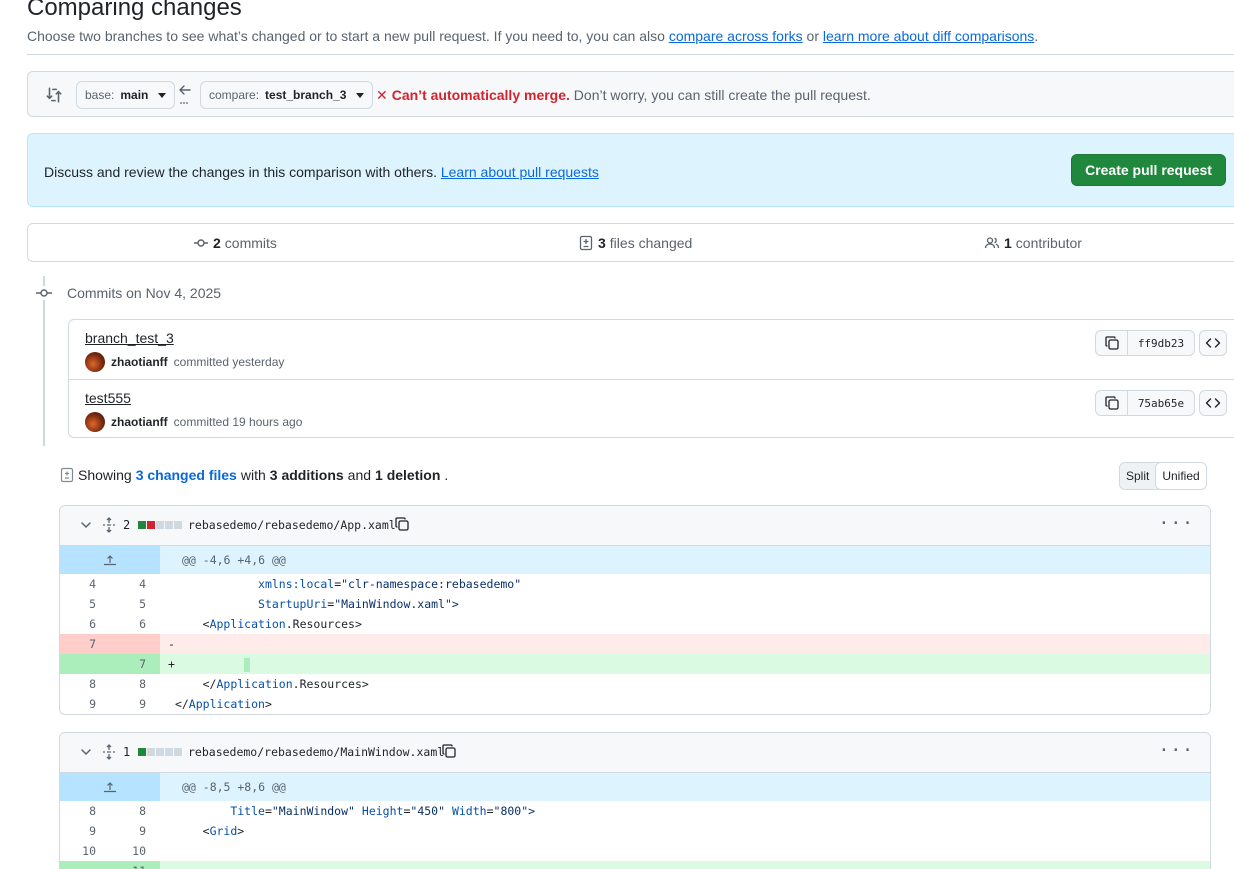  Describe the element at coordinates (135, 865) in the screenshot. I see `new-line-number: 11` at that location.